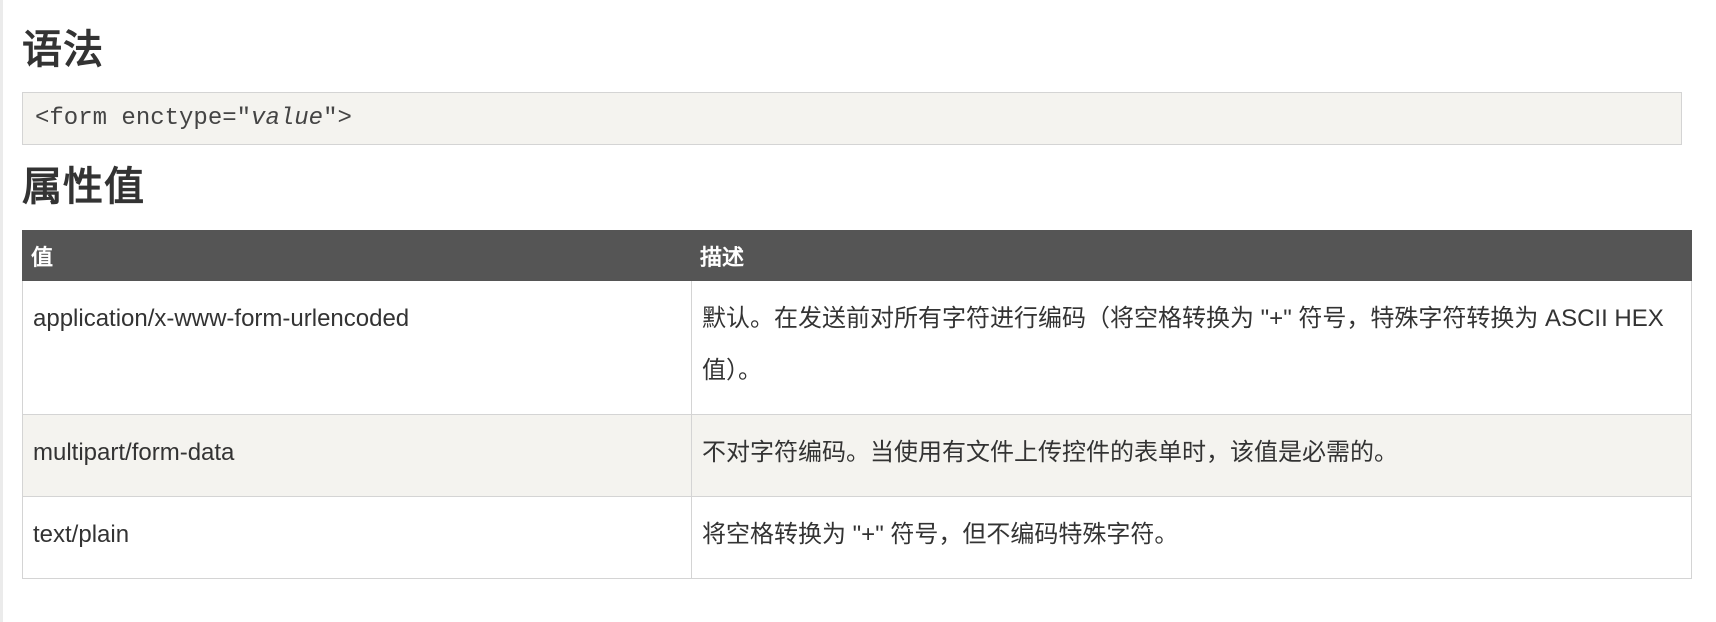  I want to click on value-cell: multipart/form-data, so click(357, 455).